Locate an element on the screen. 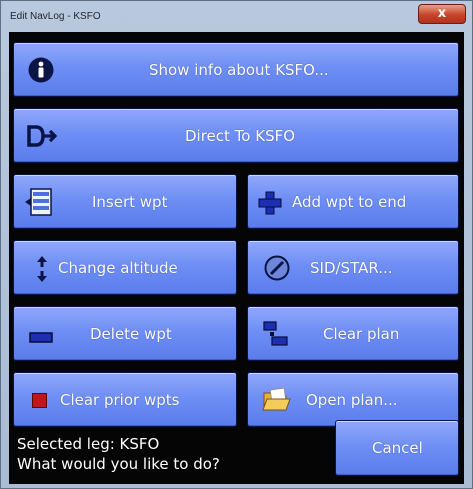 The image size is (473, 489). change-altitude-label: Change altitude is located at coordinates (118, 268).